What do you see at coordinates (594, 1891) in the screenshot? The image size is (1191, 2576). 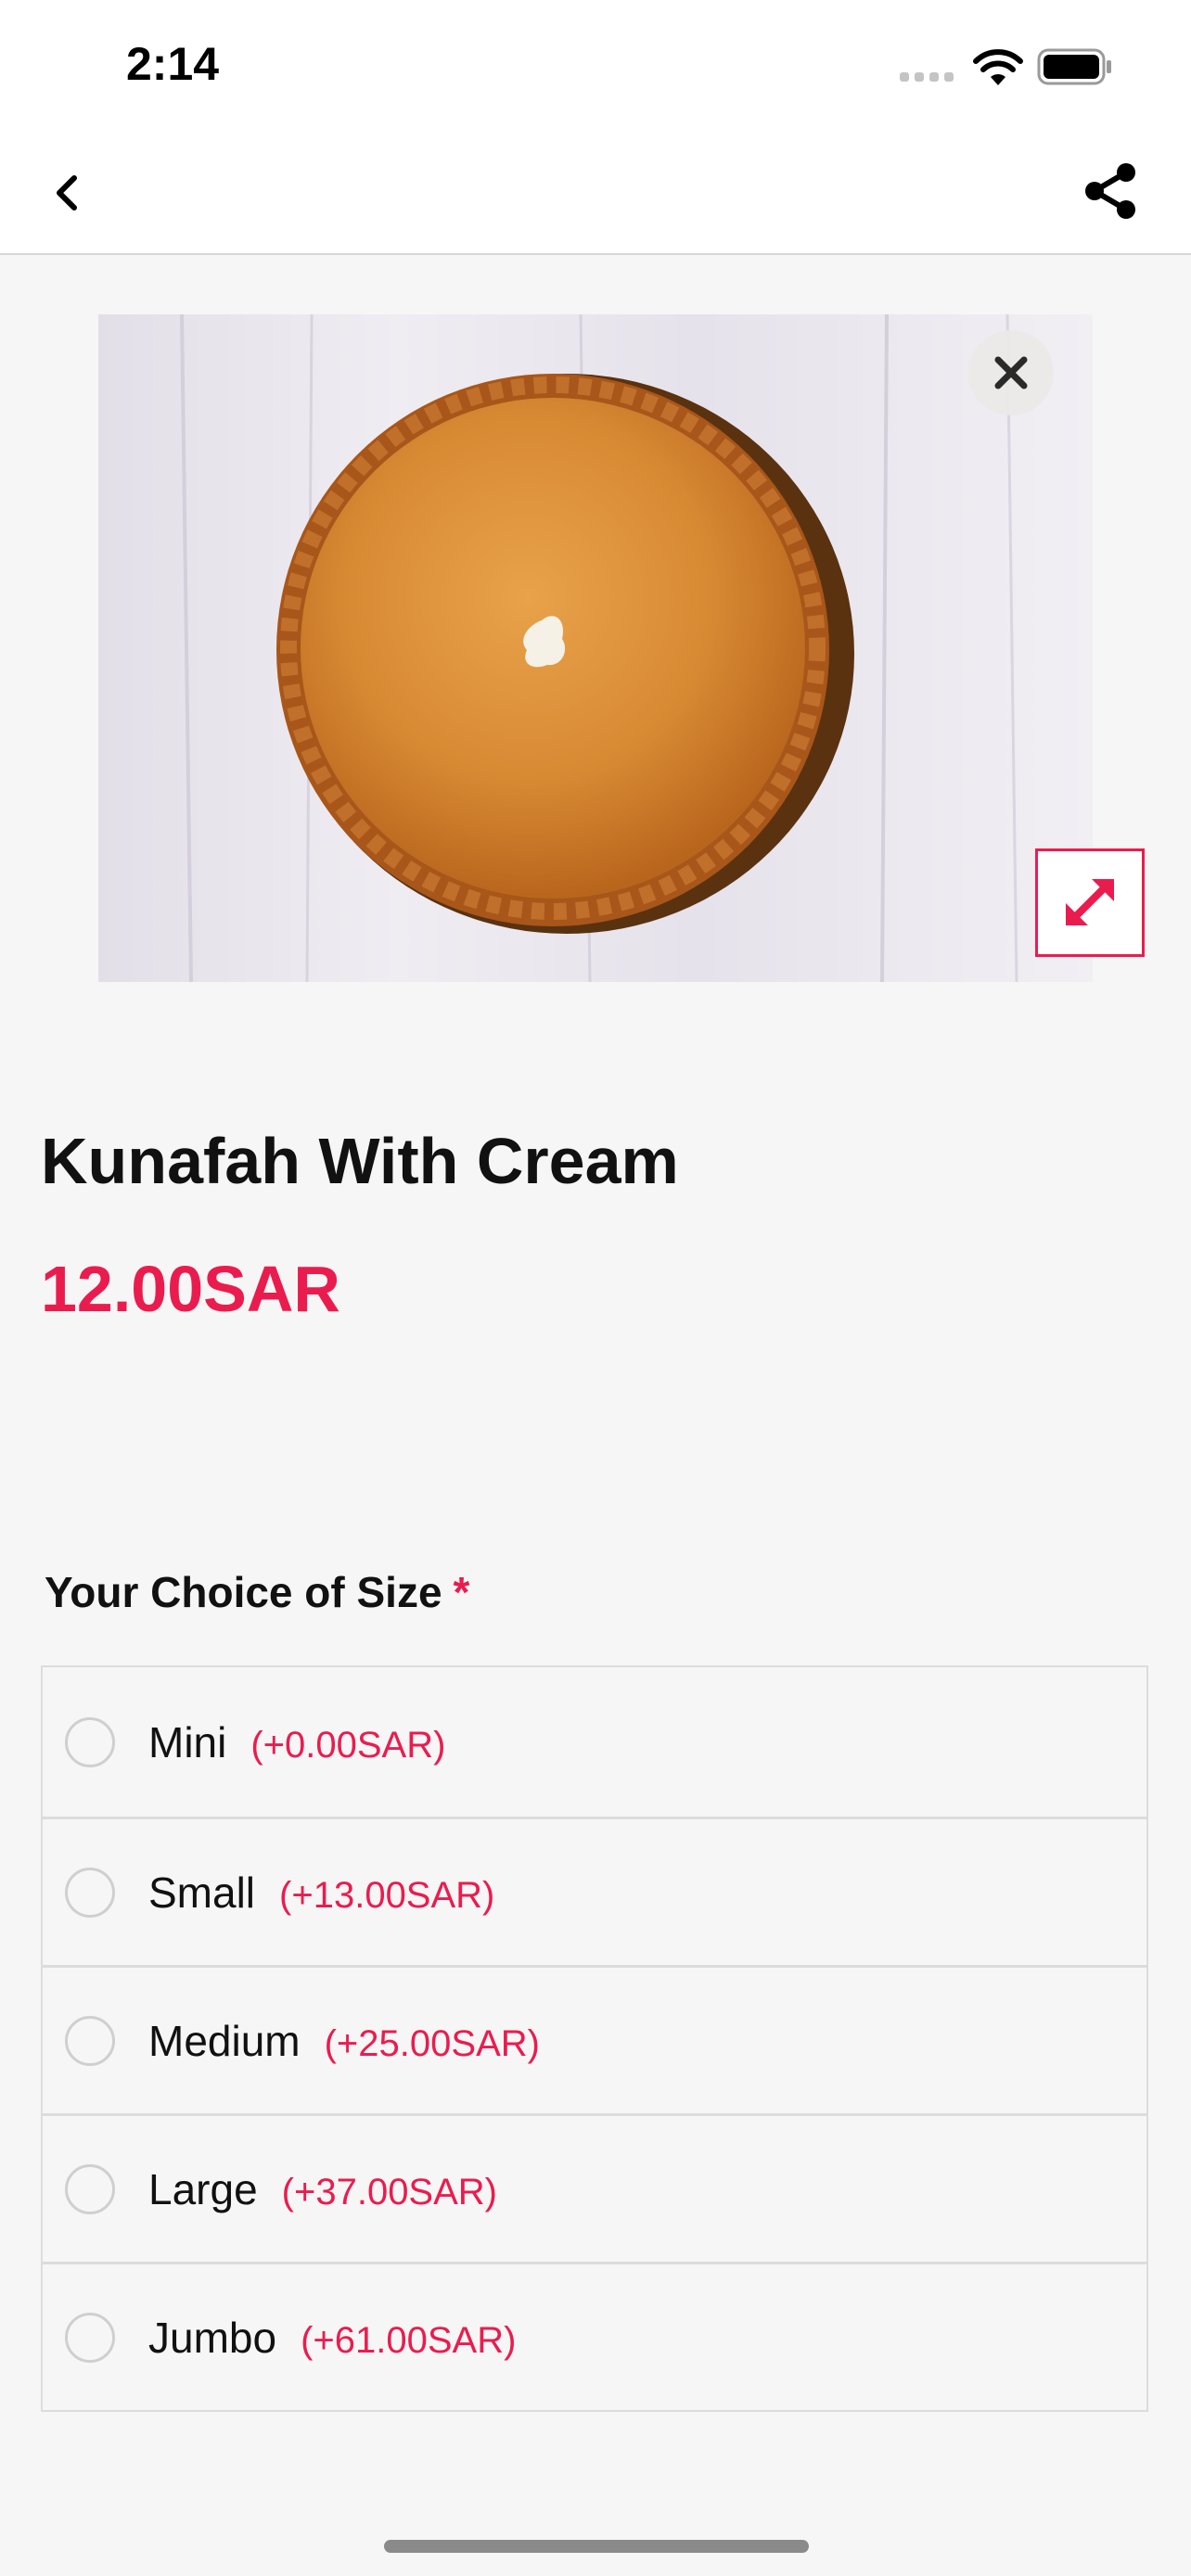 I see `size-option-small: Small (+13.00SAR)` at bounding box center [594, 1891].